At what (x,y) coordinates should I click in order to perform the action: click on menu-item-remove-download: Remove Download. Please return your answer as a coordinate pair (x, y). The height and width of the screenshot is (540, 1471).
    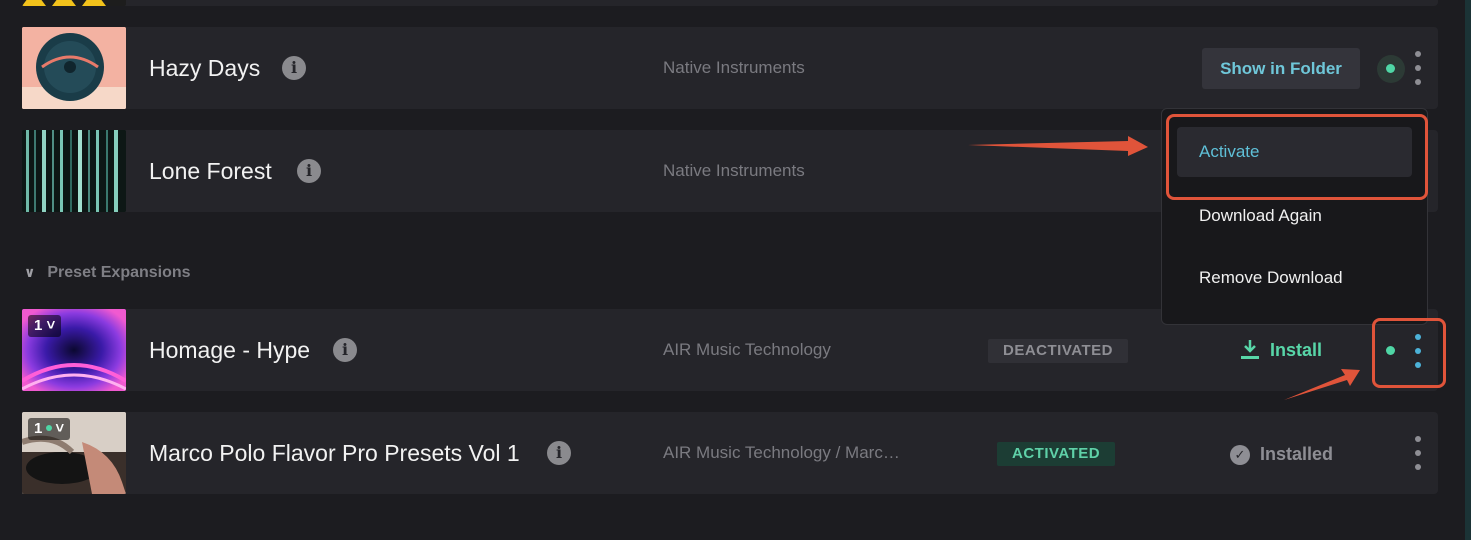
    Looking at the image, I should click on (1294, 278).